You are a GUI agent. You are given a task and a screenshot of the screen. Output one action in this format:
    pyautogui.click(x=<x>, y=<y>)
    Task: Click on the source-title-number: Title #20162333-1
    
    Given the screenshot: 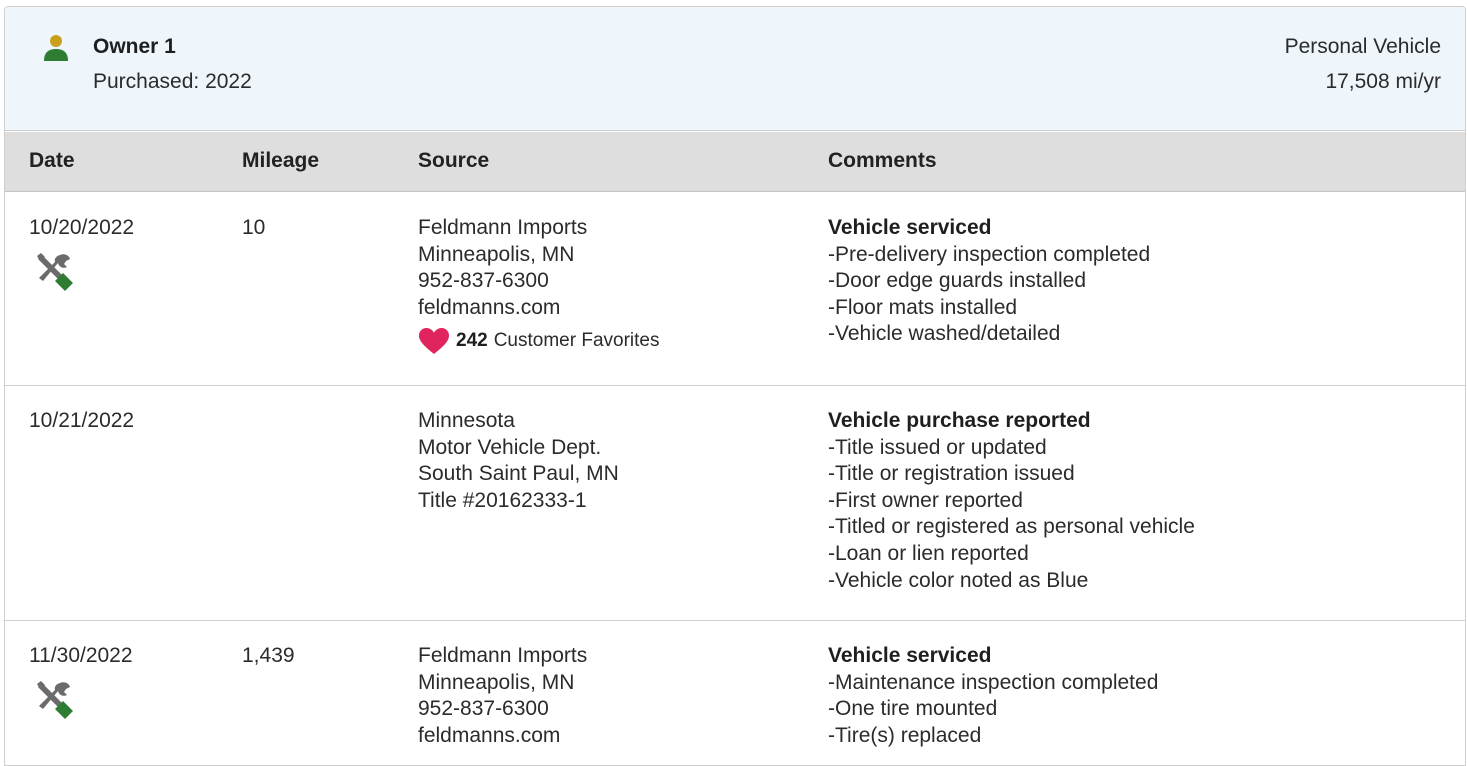 What is the action you would take?
    pyautogui.click(x=502, y=500)
    